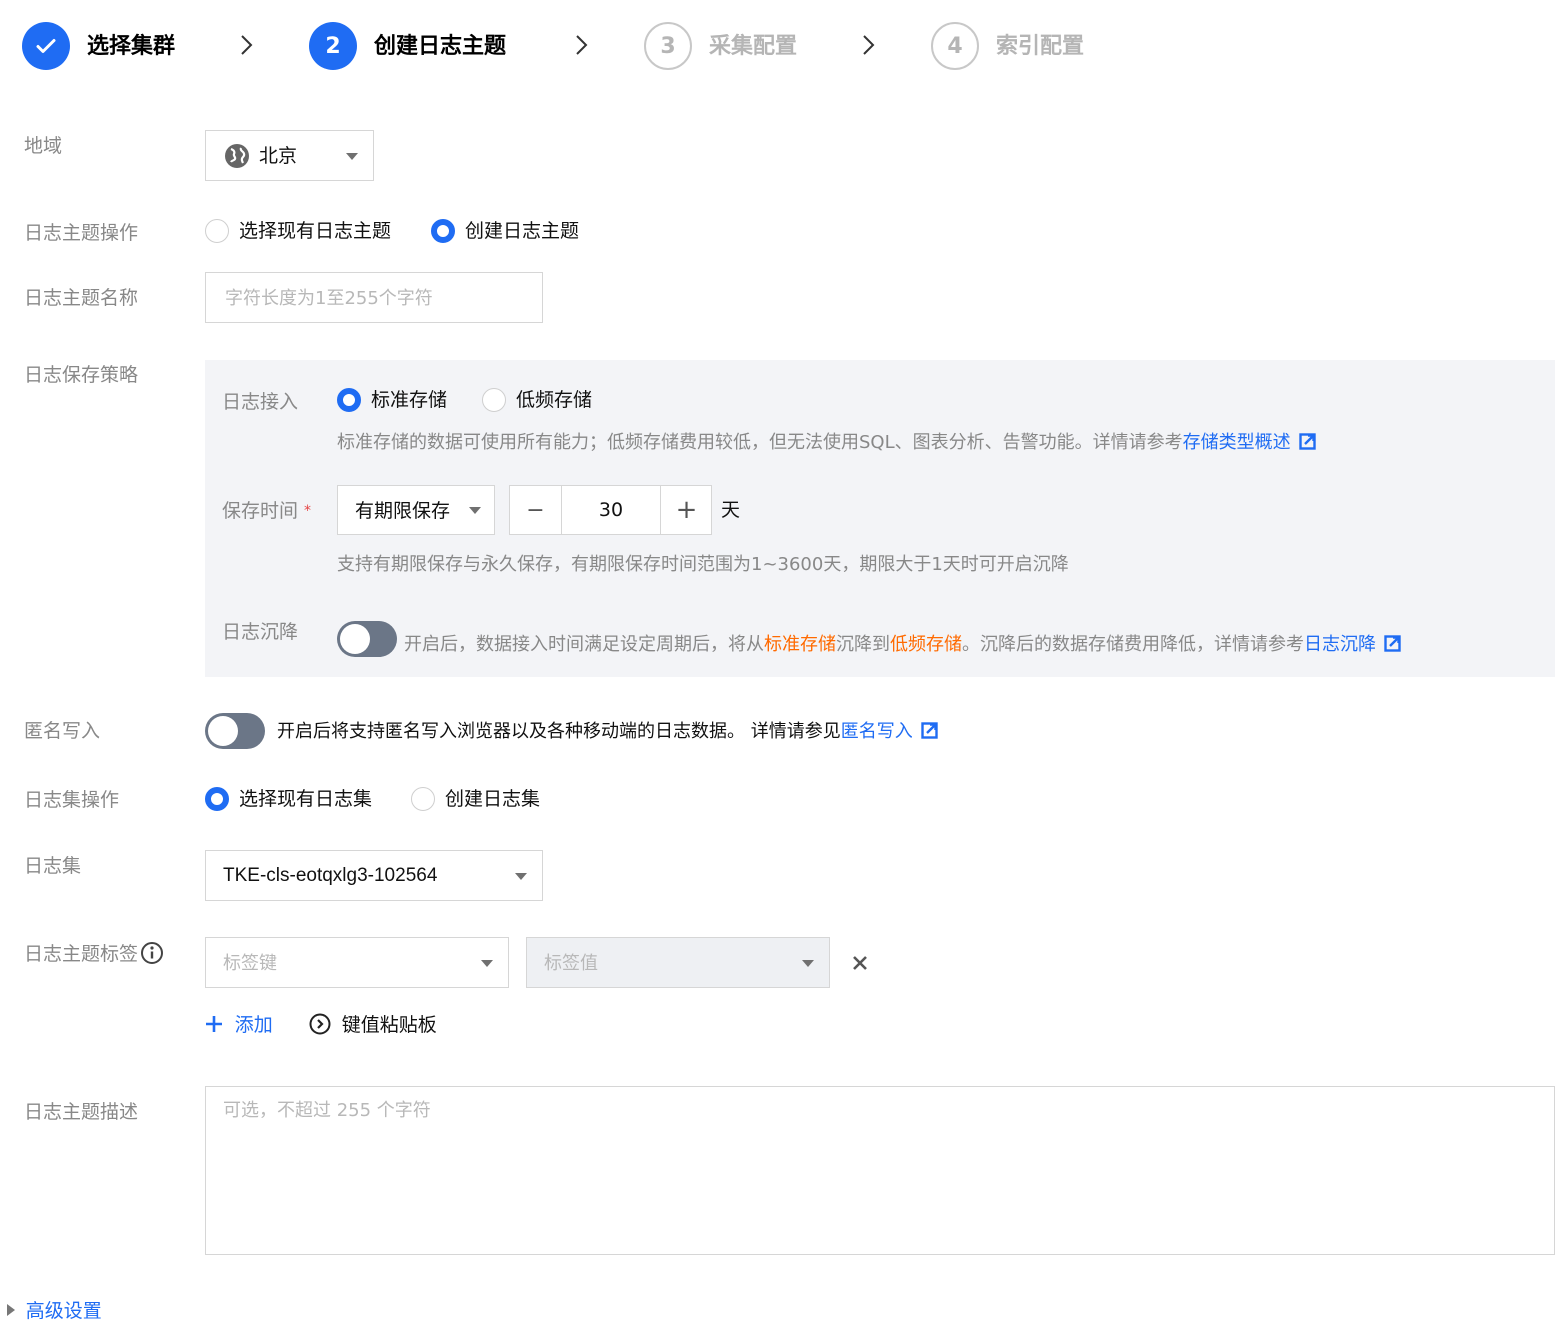 The image size is (1555, 1322). I want to click on sink-toggle, so click(367, 639).